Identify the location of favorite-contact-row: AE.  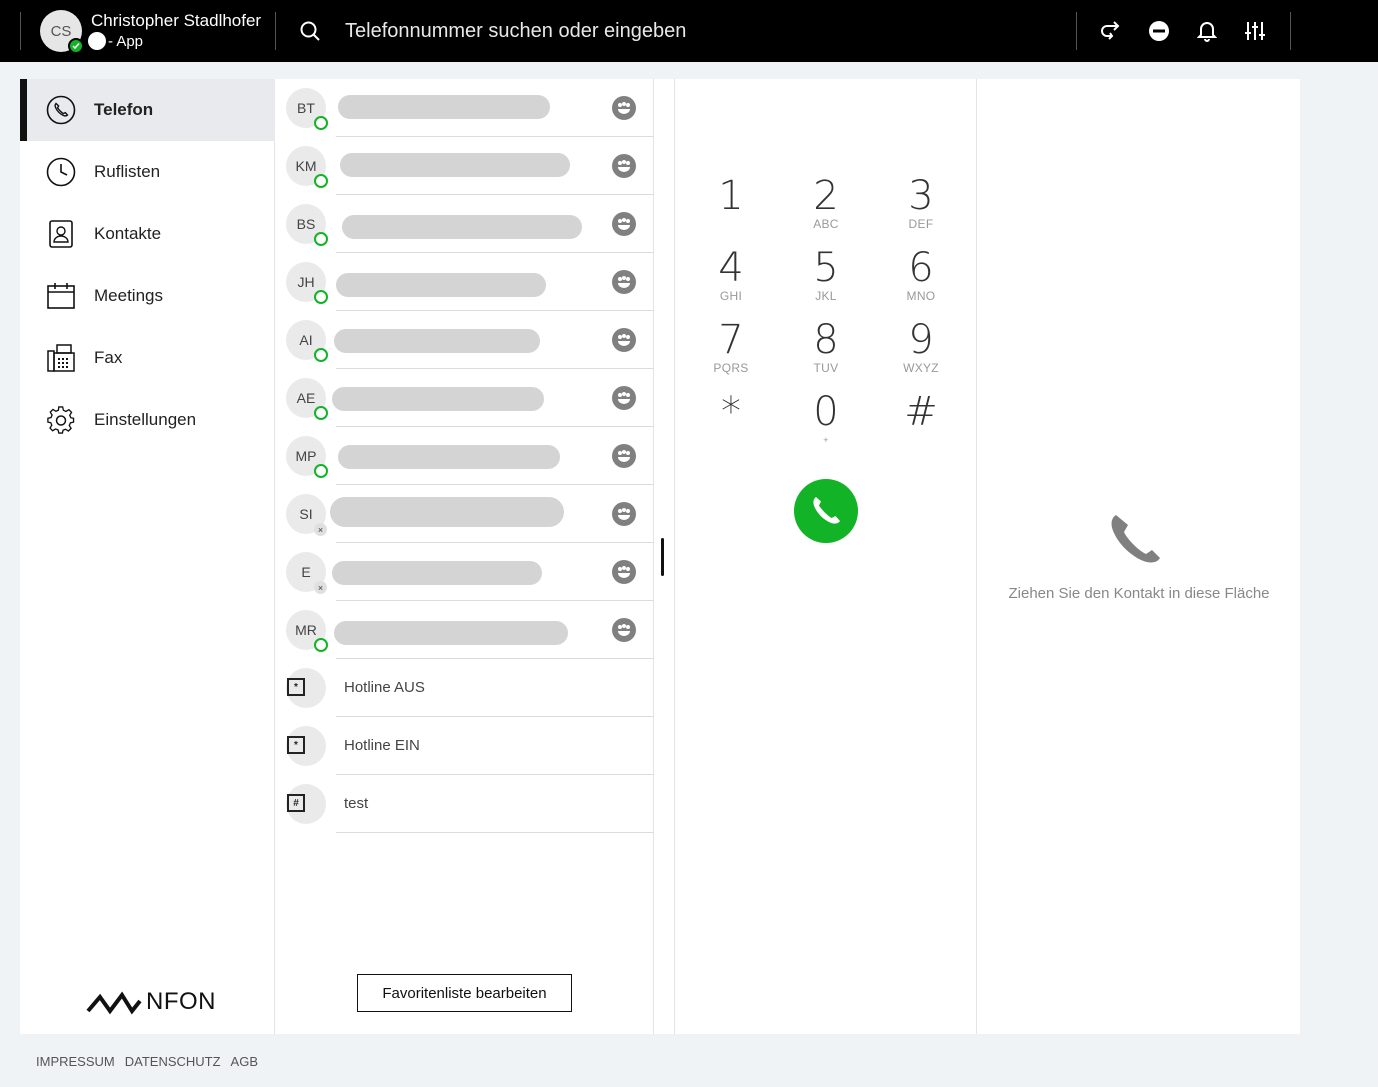
(465, 398).